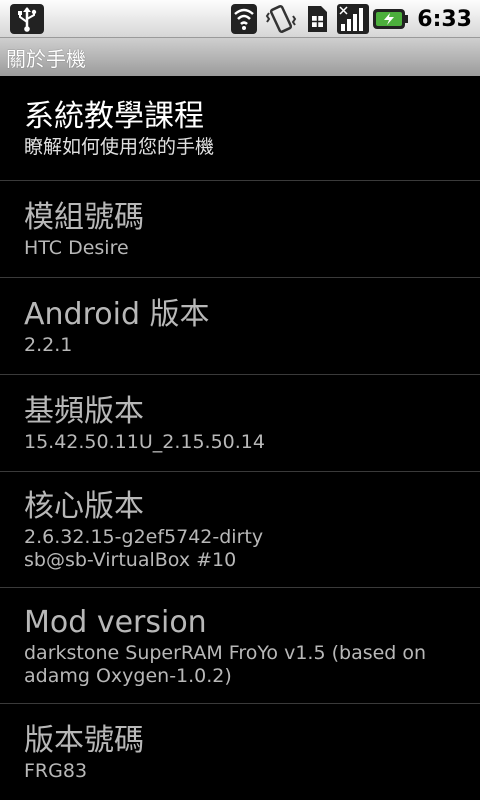  Describe the element at coordinates (353, 19) in the screenshot. I see `signal-icon` at that location.